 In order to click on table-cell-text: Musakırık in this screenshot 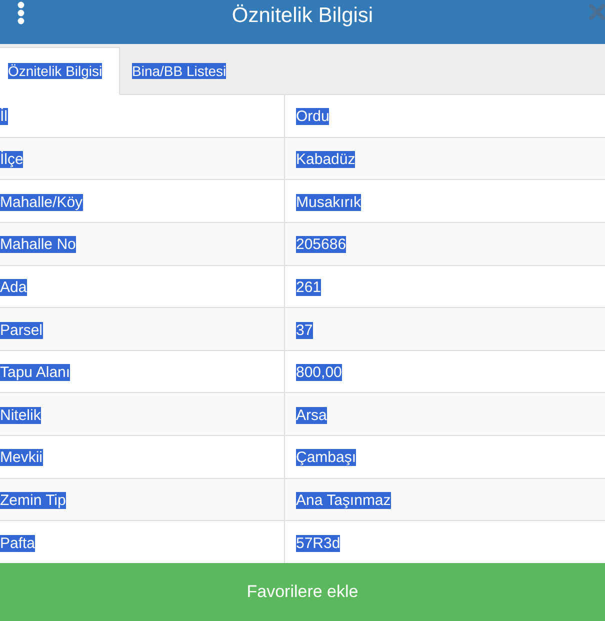, I will do `click(328, 202)`.